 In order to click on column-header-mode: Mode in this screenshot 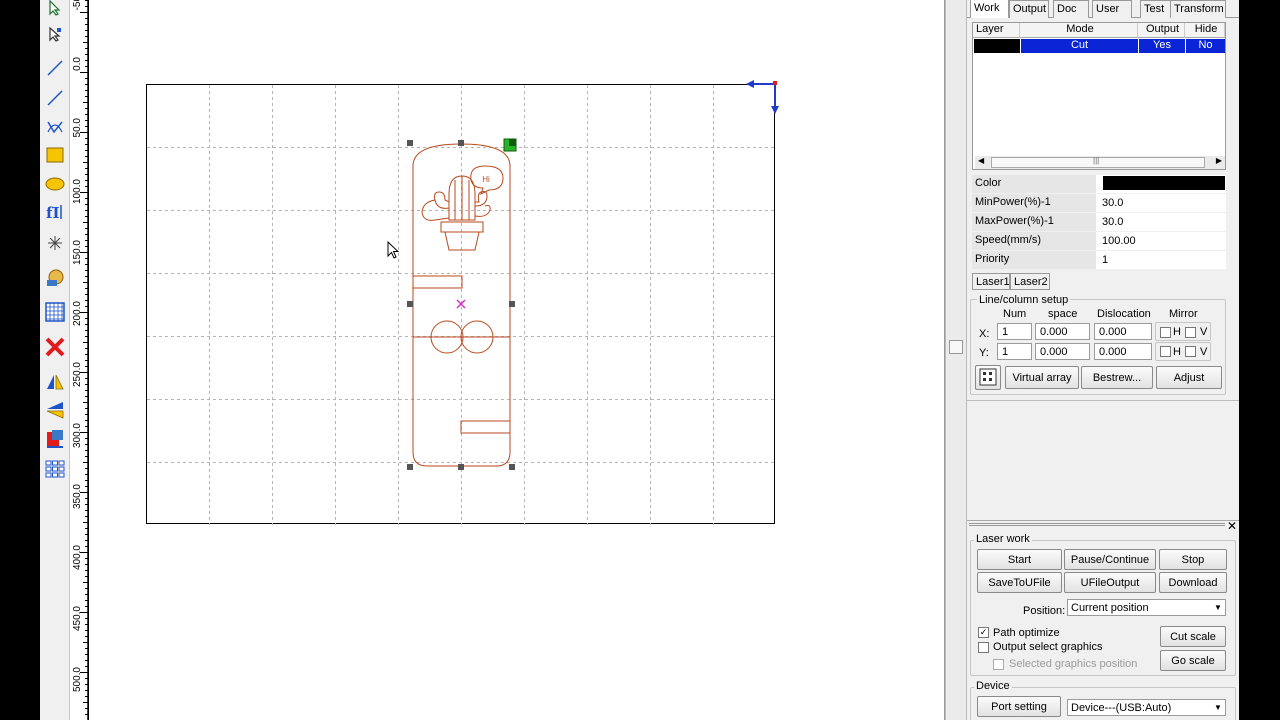, I will do `click(1079, 30)`.